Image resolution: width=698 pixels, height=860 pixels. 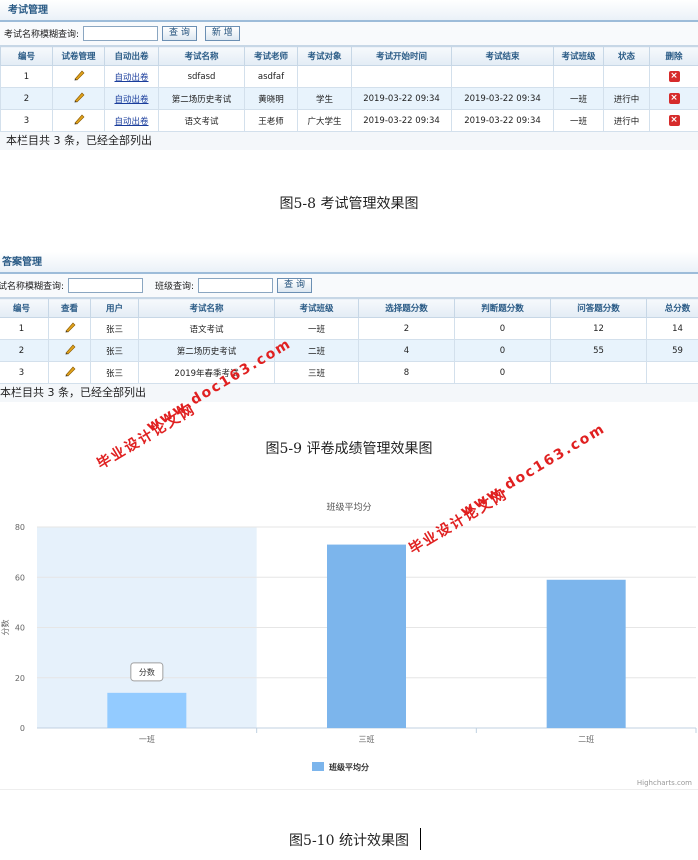 I want to click on class-search-input, so click(x=236, y=285).